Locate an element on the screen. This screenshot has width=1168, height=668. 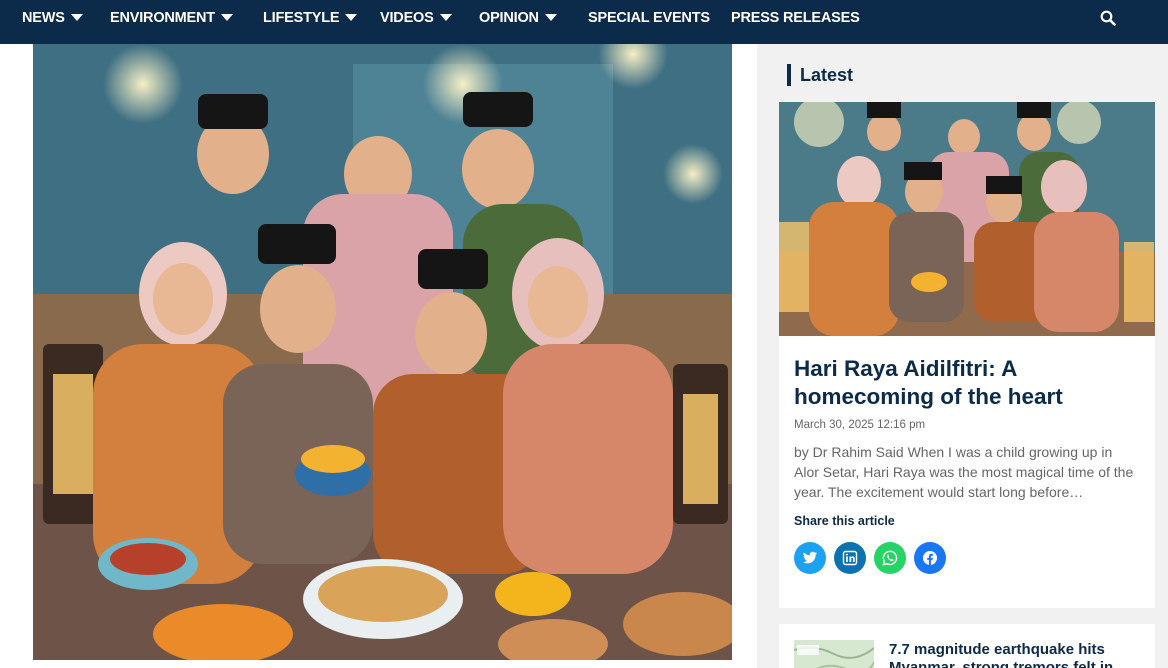
sidebar-heading: Latest is located at coordinates (827, 75).